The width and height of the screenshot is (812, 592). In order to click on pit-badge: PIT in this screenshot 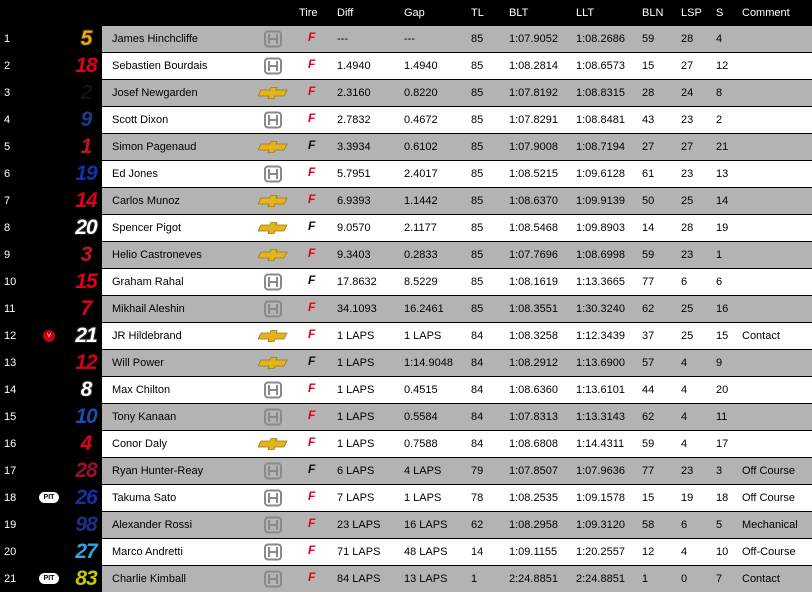, I will do `click(49, 578)`.